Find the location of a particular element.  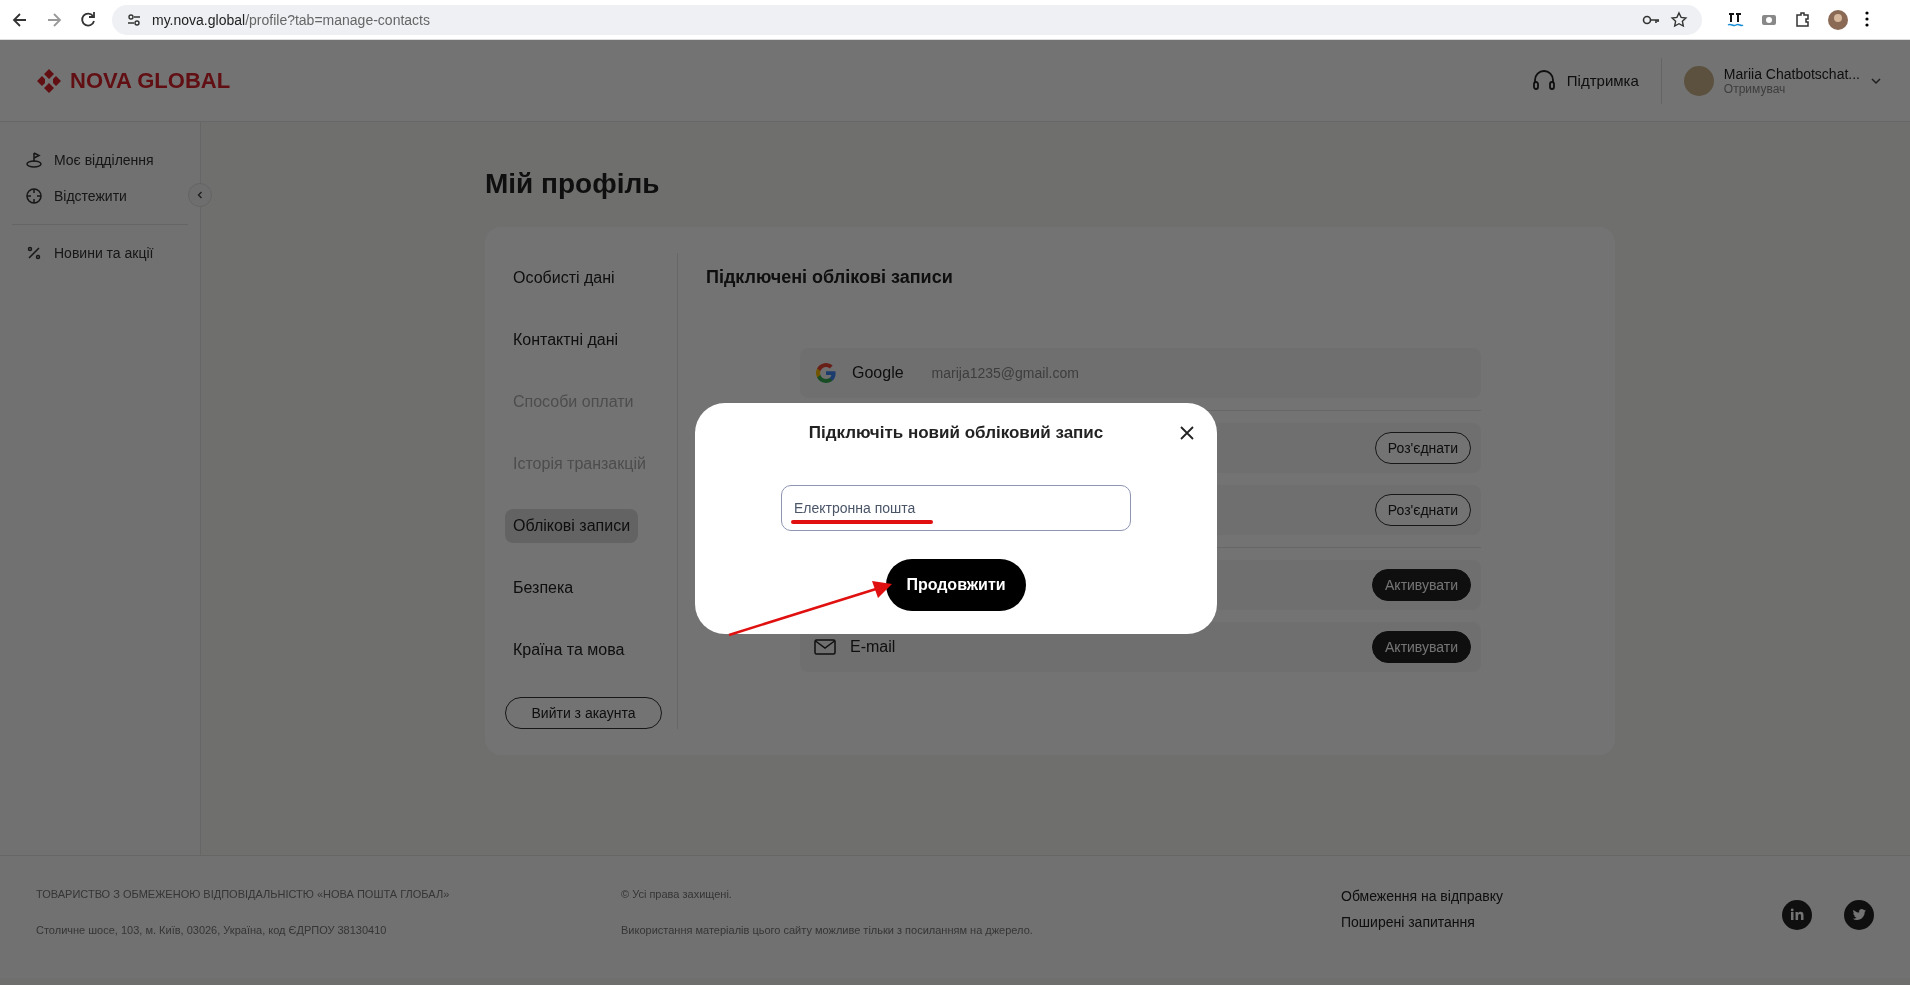

profile-menu-item: Контактні дані is located at coordinates (566, 340).